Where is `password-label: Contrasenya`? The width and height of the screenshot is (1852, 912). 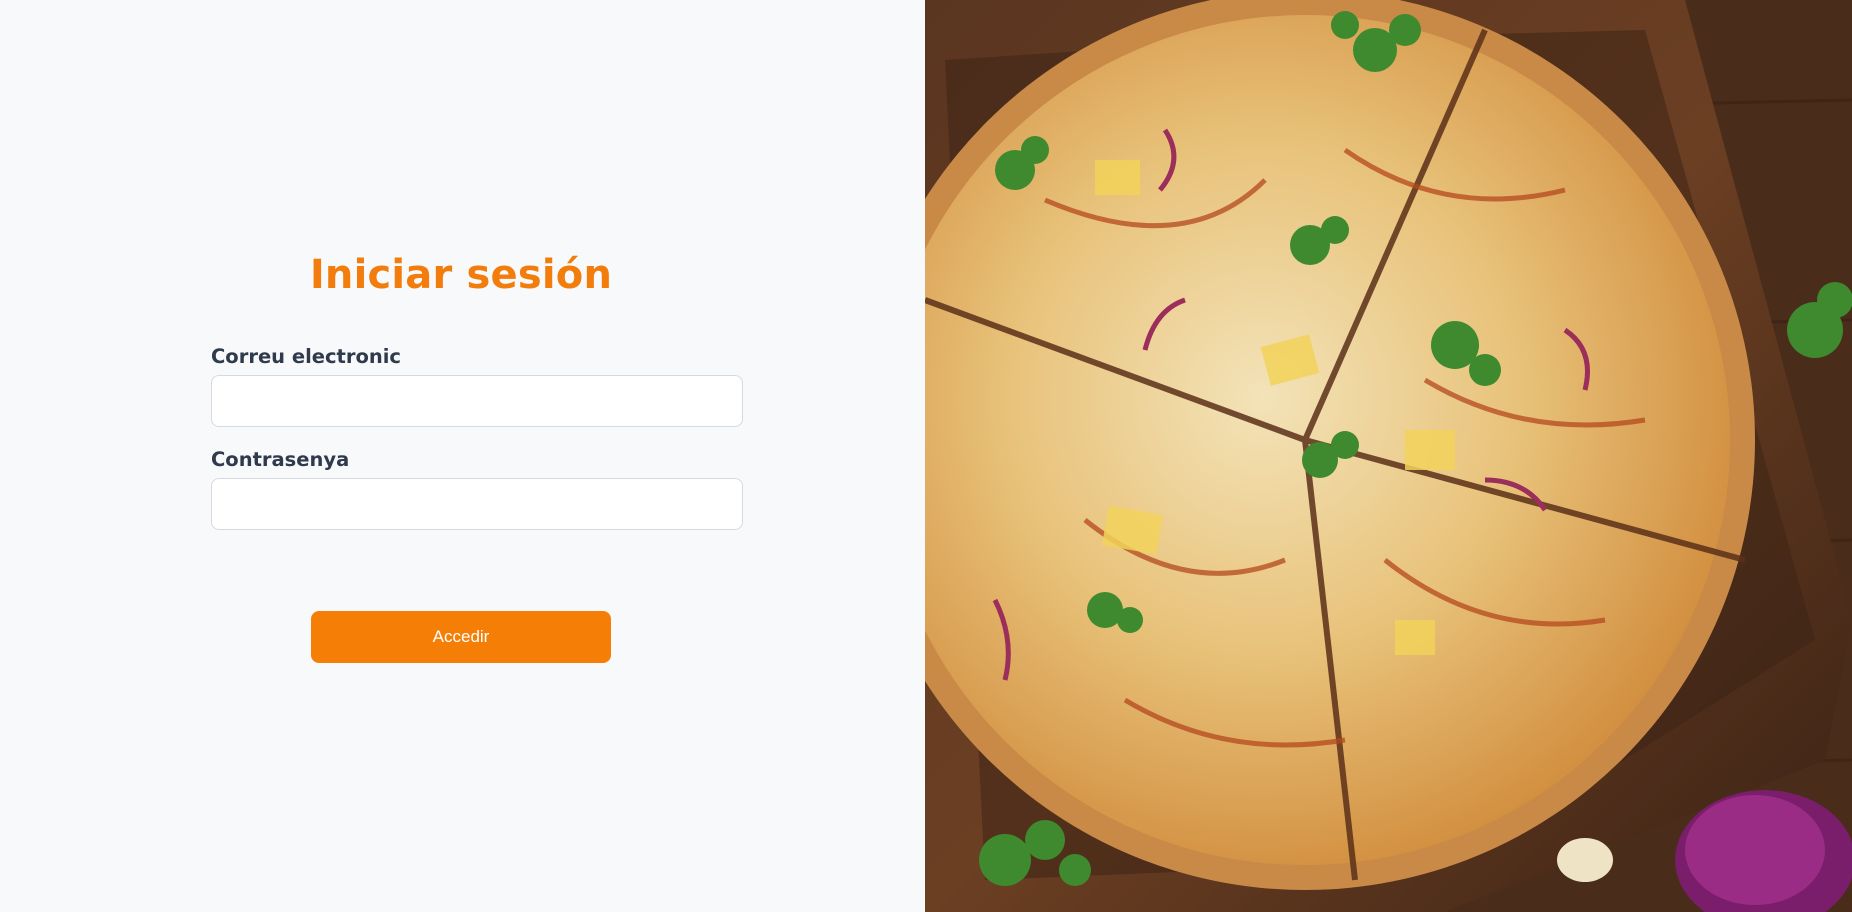 password-label: Contrasenya is located at coordinates (280, 459).